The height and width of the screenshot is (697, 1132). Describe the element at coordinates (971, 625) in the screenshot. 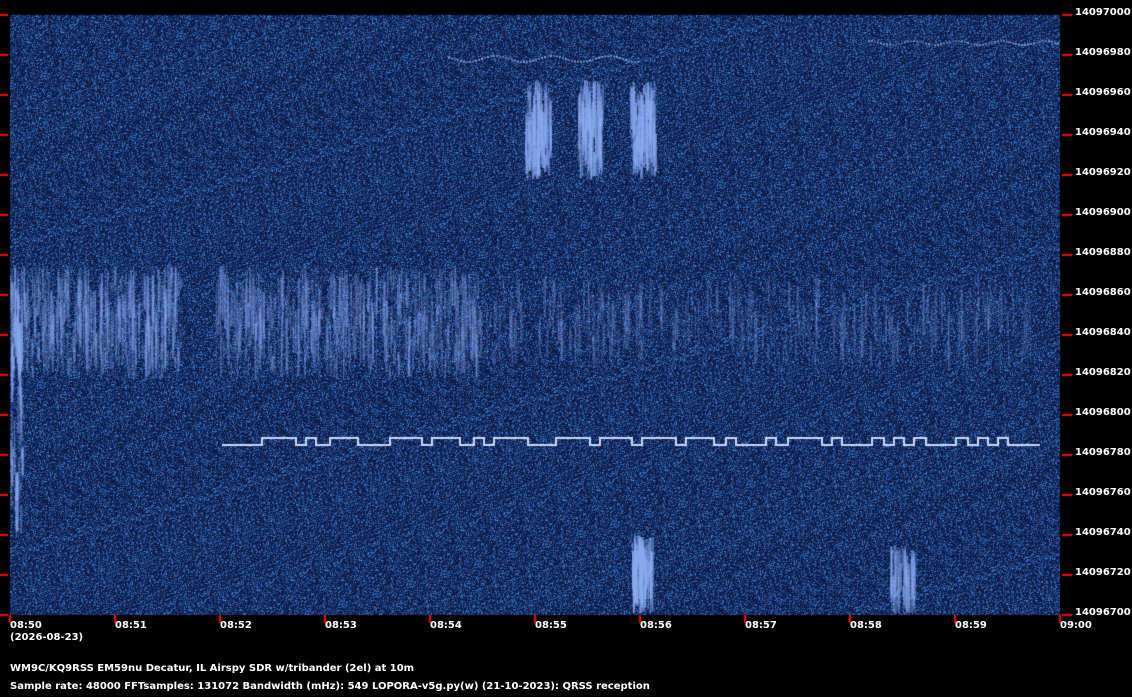

I see `time-tick-label: 08:59` at that location.